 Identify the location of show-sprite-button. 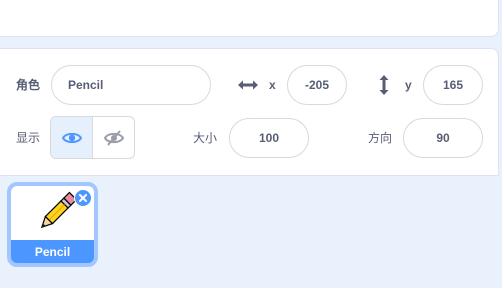
(72, 137).